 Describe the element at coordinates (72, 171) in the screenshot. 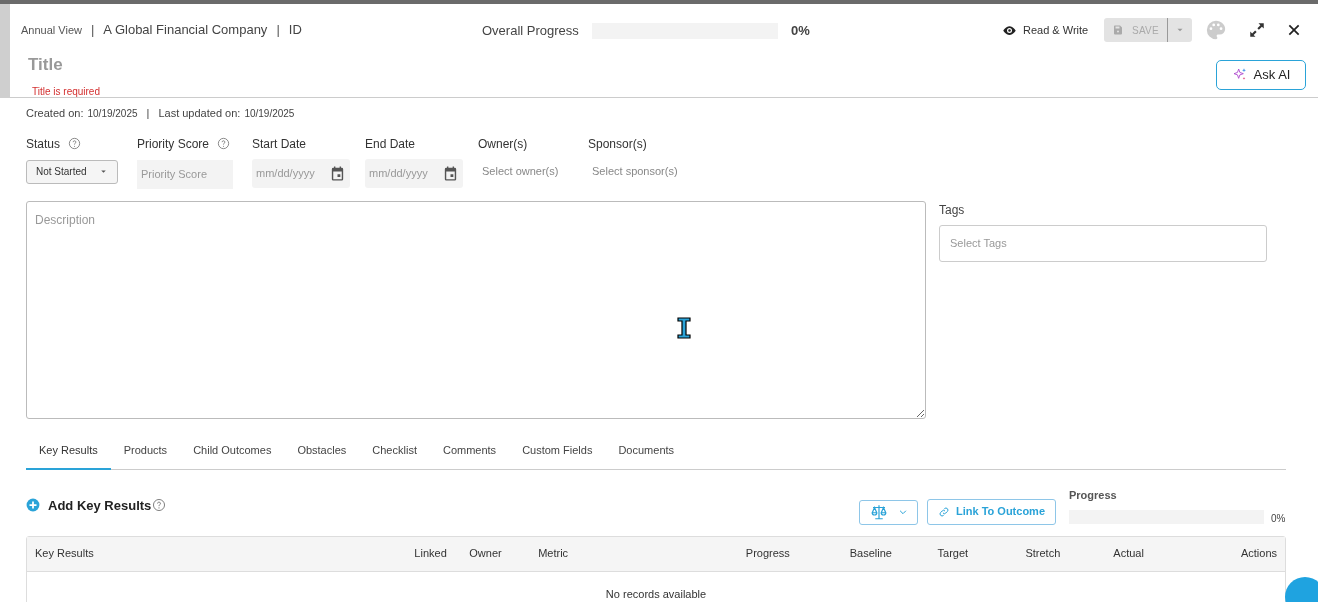

I see `status-dropdown: Not Started` at that location.